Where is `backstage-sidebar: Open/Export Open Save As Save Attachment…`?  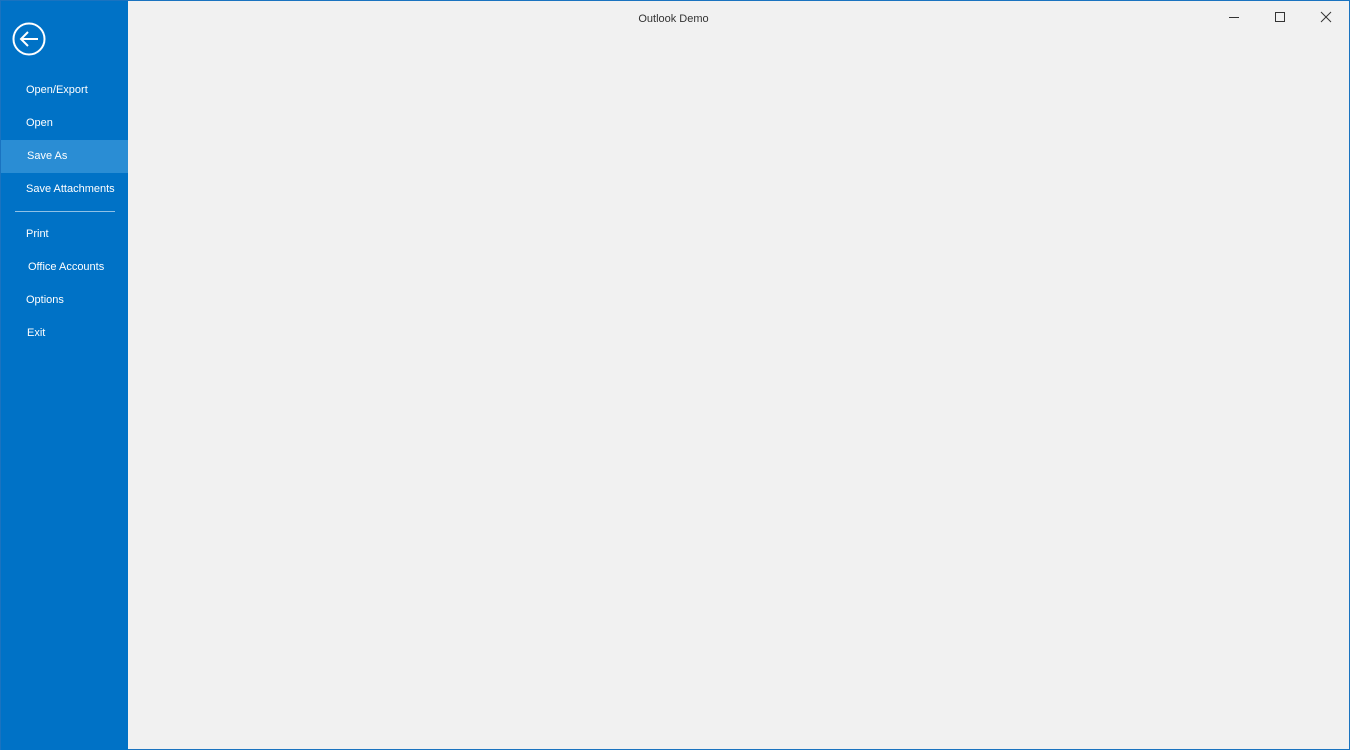
backstage-sidebar: Open/Export Open Save As Save Attachment… is located at coordinates (64, 375).